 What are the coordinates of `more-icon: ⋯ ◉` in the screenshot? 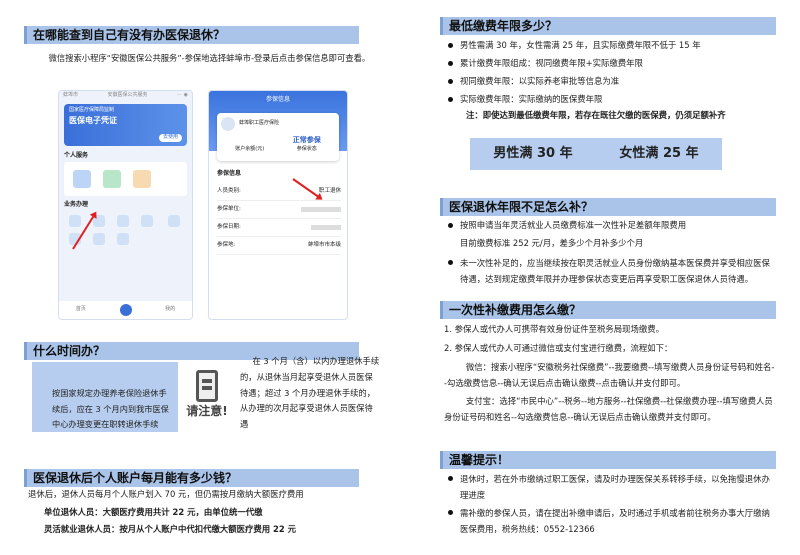 It's located at (182, 95).